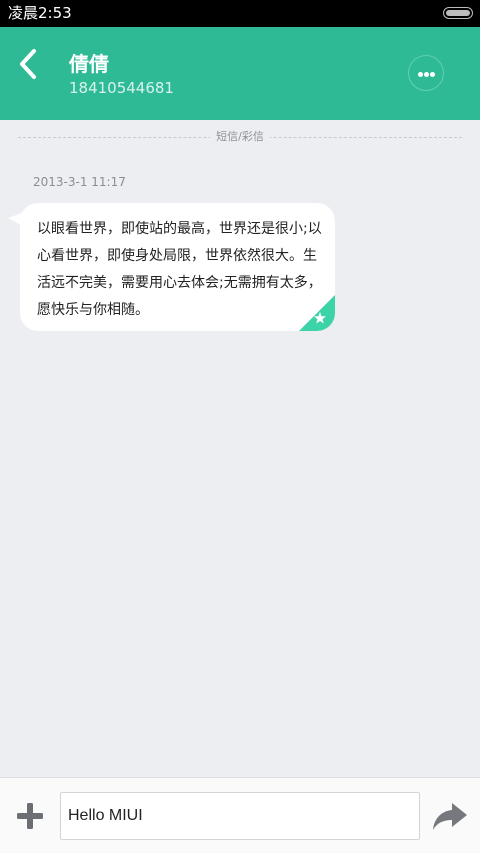  I want to click on message-timestamp: 2013-3-1 11:17, so click(79, 182).